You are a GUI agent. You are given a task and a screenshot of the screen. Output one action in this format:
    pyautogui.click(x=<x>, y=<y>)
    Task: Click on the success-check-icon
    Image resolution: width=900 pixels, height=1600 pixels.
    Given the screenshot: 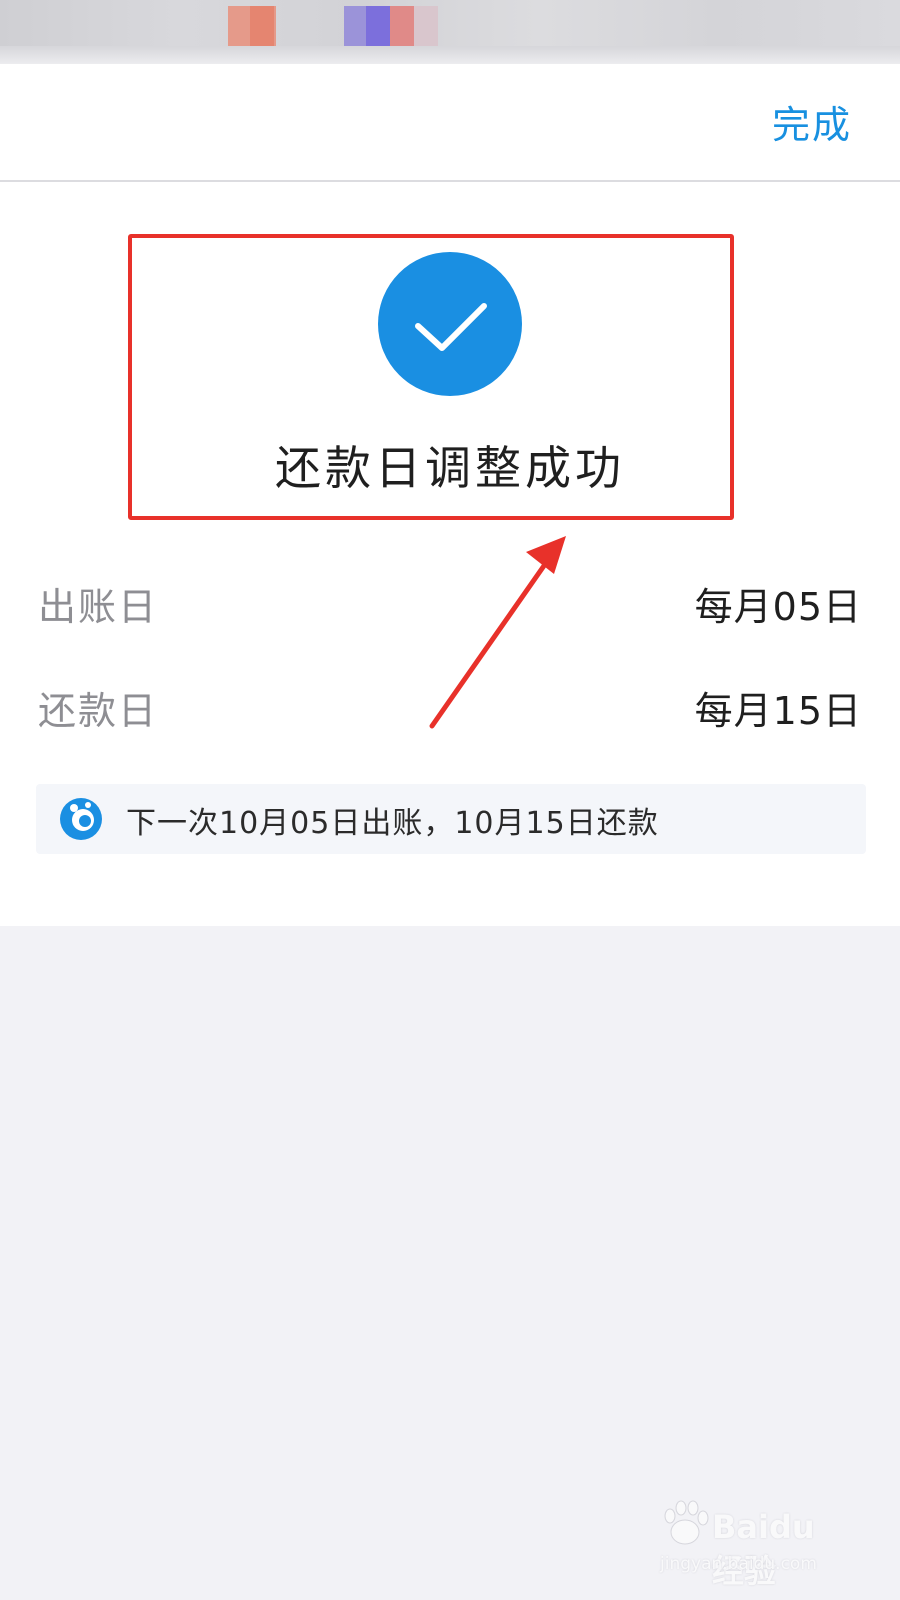 What is the action you would take?
    pyautogui.click(x=450, y=324)
    